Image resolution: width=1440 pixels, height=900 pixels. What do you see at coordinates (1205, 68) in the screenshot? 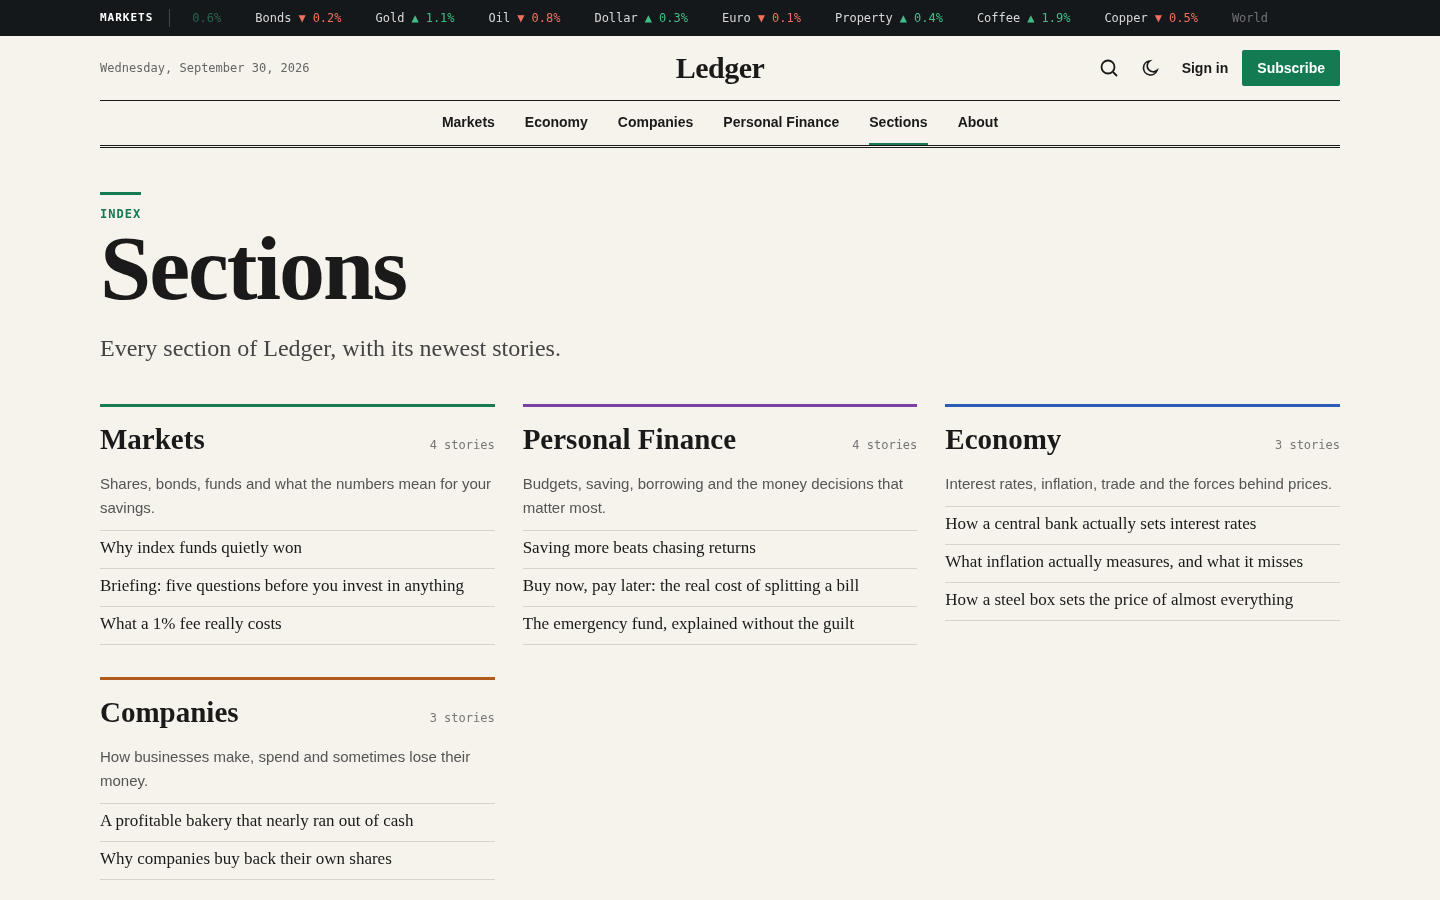
I see `sign-in-link: Sign in` at bounding box center [1205, 68].